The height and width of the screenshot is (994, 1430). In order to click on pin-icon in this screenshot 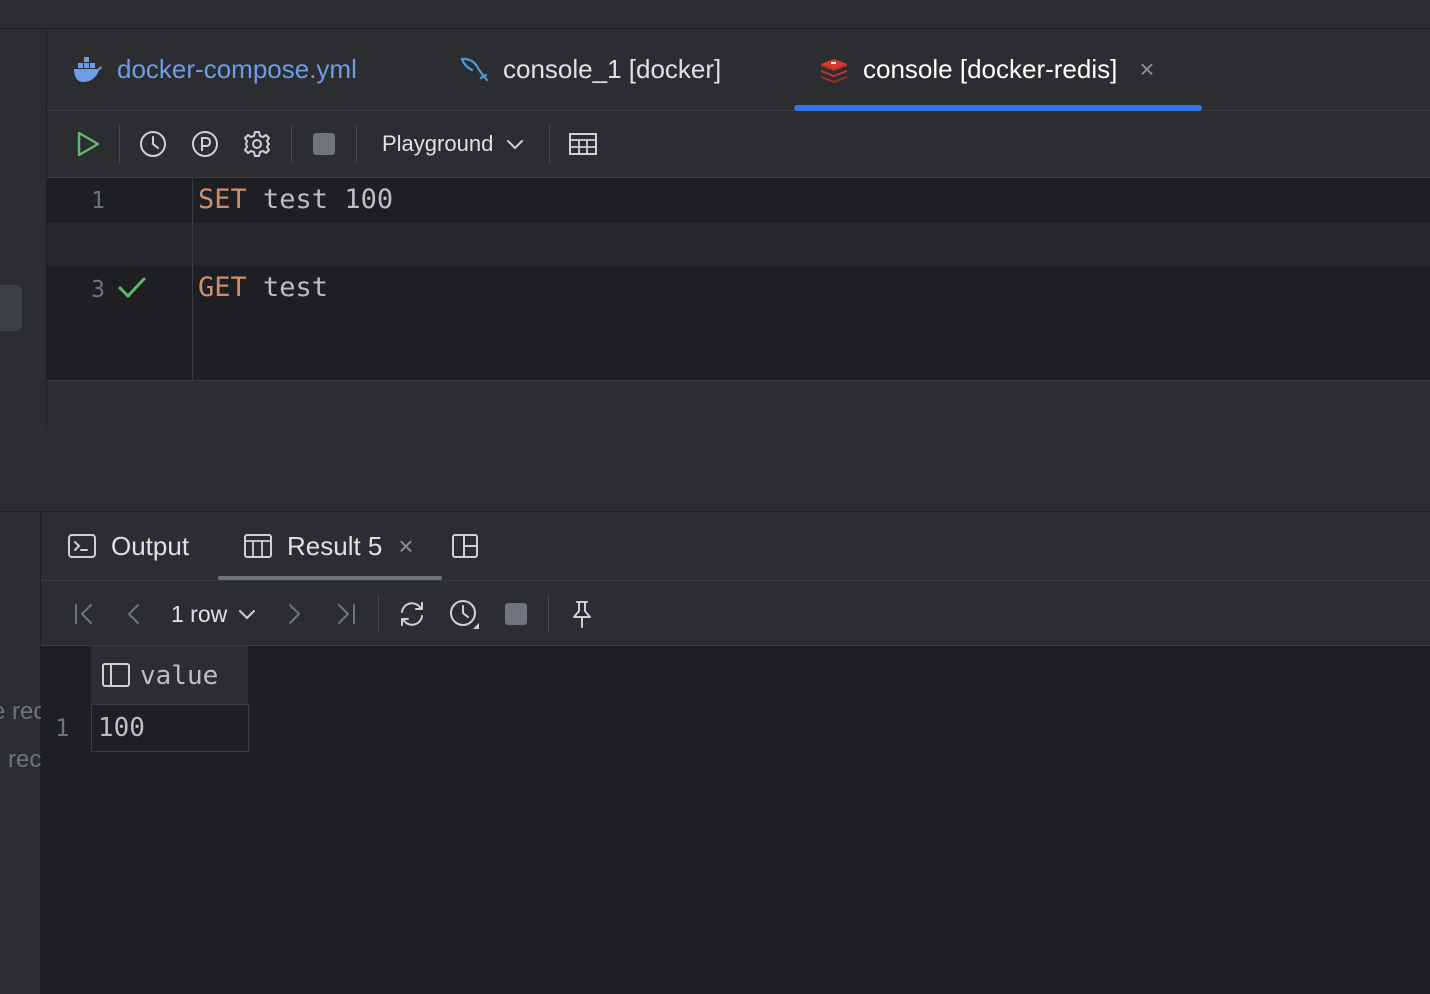, I will do `click(582, 614)`.